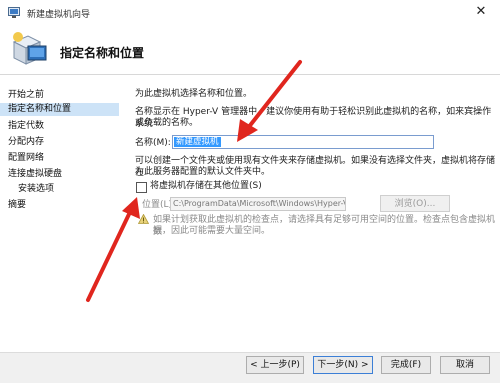 This screenshot has width=500, height=383. What do you see at coordinates (343, 365) in the screenshot?
I see `next-button: 下一步(N) >` at bounding box center [343, 365].